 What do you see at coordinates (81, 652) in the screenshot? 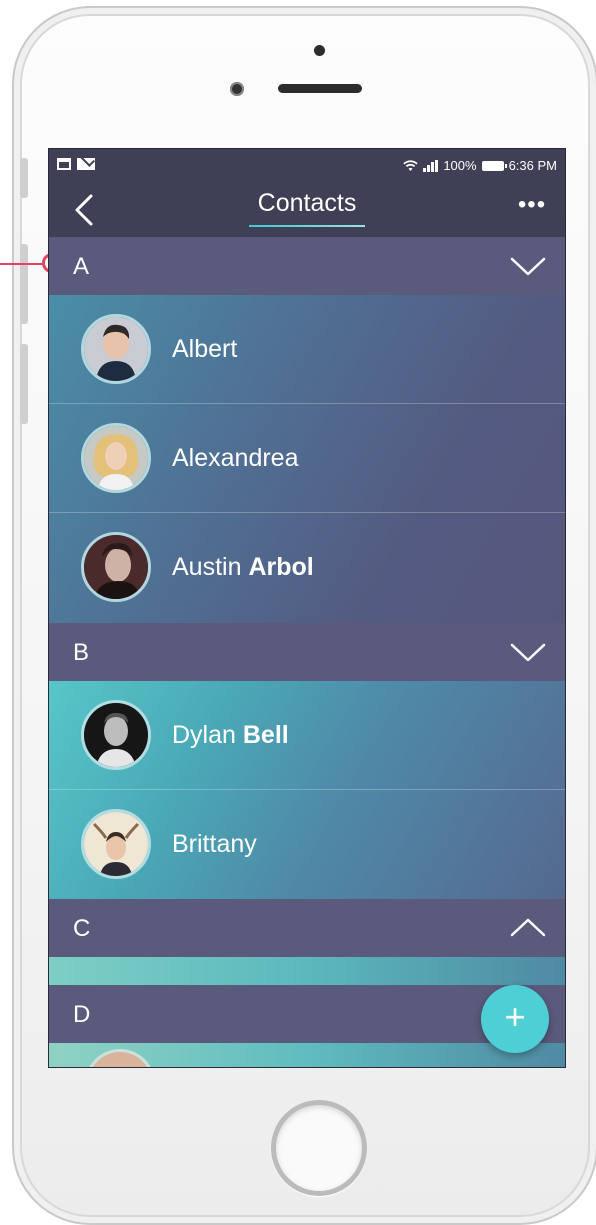
I see `section-letter: B` at bounding box center [81, 652].